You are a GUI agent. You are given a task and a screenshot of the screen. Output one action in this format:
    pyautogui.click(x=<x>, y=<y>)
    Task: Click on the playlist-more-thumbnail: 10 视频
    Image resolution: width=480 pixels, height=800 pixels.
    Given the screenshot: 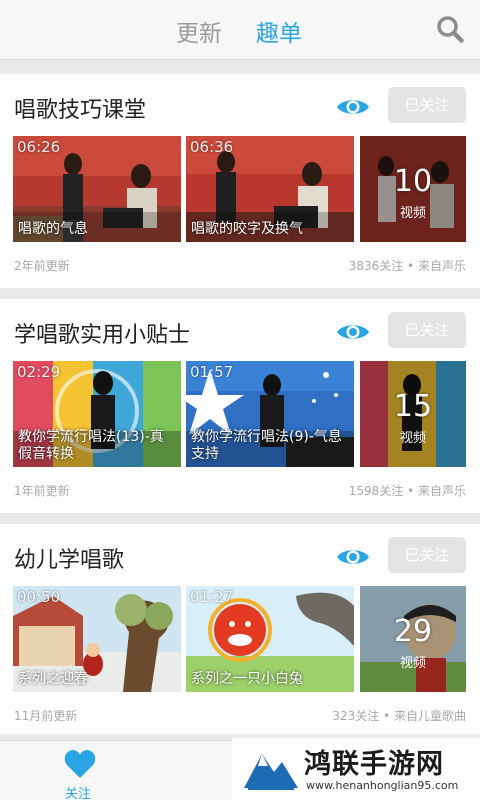 What is the action you would take?
    pyautogui.click(x=413, y=189)
    